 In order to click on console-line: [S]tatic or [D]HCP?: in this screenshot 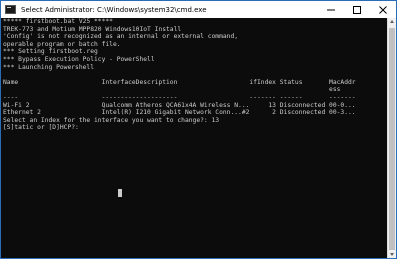, I will do `click(41, 128)`.